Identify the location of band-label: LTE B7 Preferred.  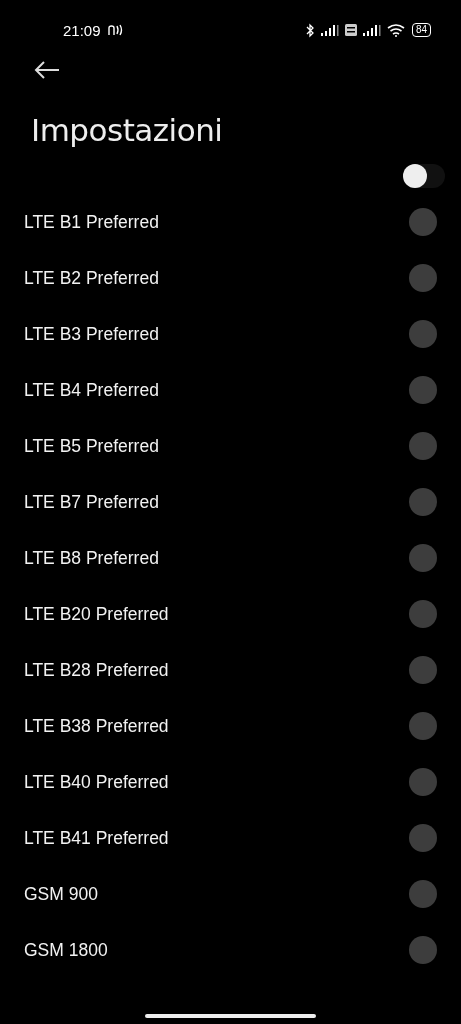
(91, 502).